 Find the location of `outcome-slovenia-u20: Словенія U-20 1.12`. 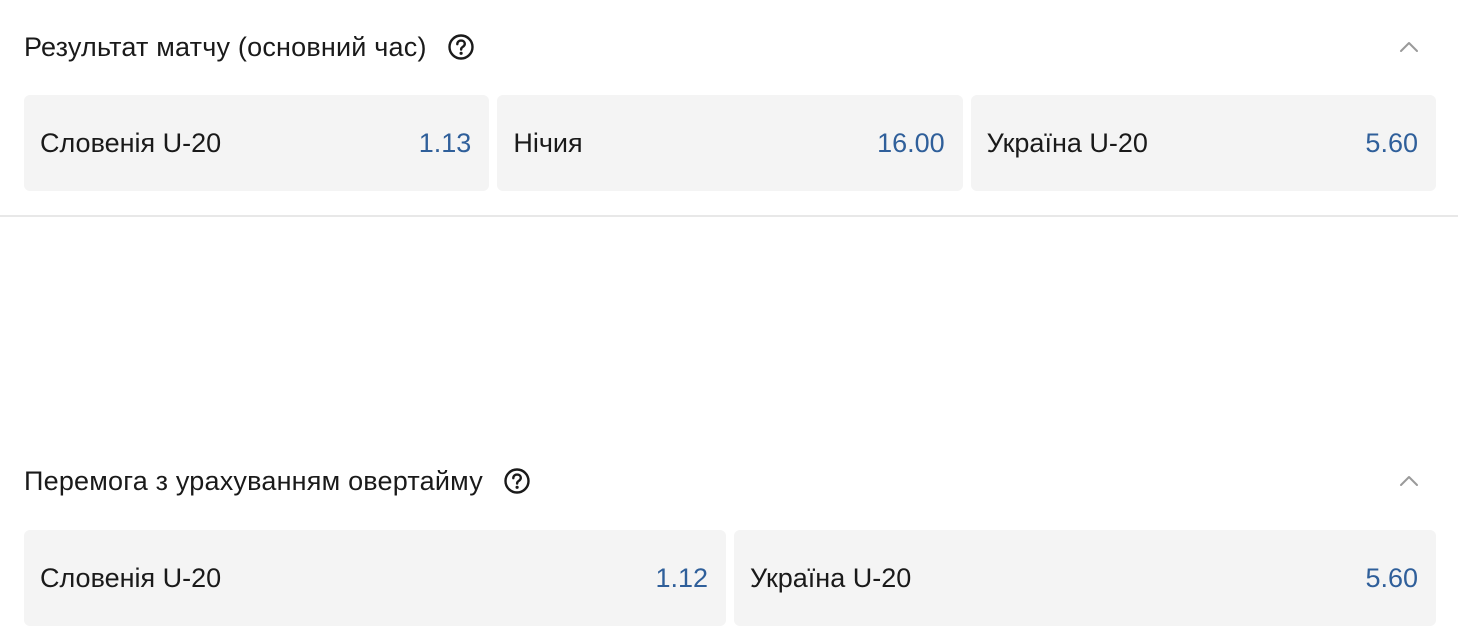

outcome-slovenia-u20: Словенія U-20 1.12 is located at coordinates (375, 578).